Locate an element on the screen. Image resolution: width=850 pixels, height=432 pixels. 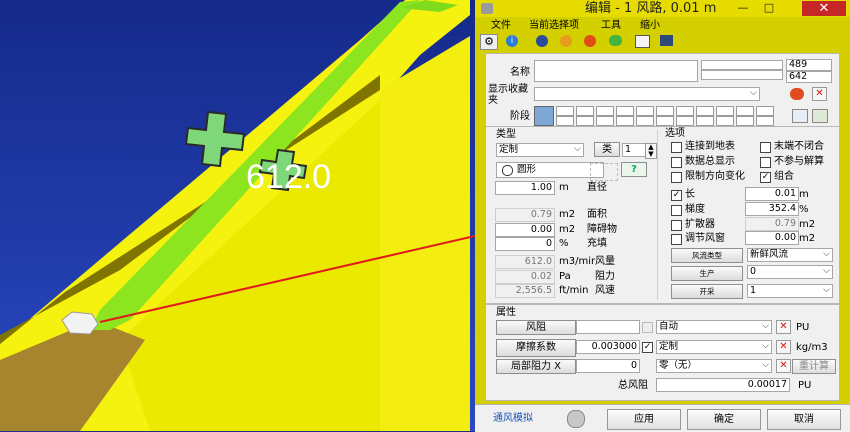
resistance-clear-icon: ✕ is located at coordinates (783, 327).